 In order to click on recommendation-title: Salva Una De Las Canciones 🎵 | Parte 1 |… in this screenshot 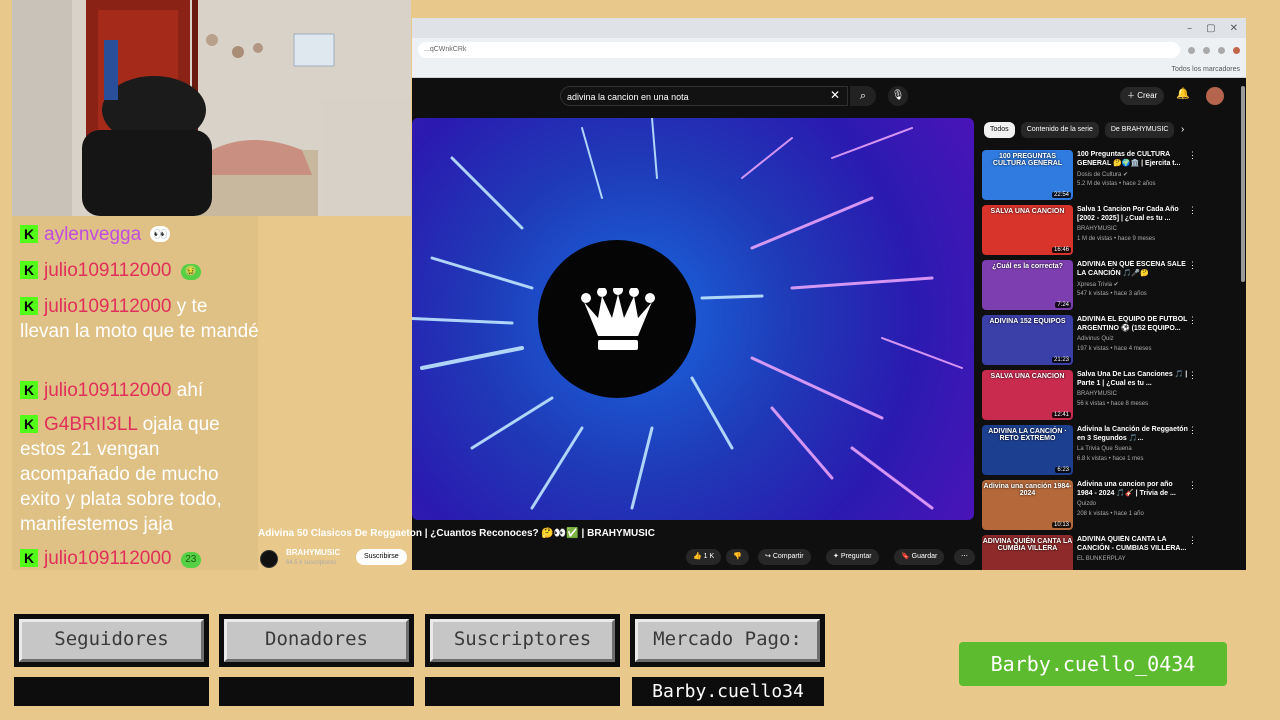, I will do `click(1133, 379)`.